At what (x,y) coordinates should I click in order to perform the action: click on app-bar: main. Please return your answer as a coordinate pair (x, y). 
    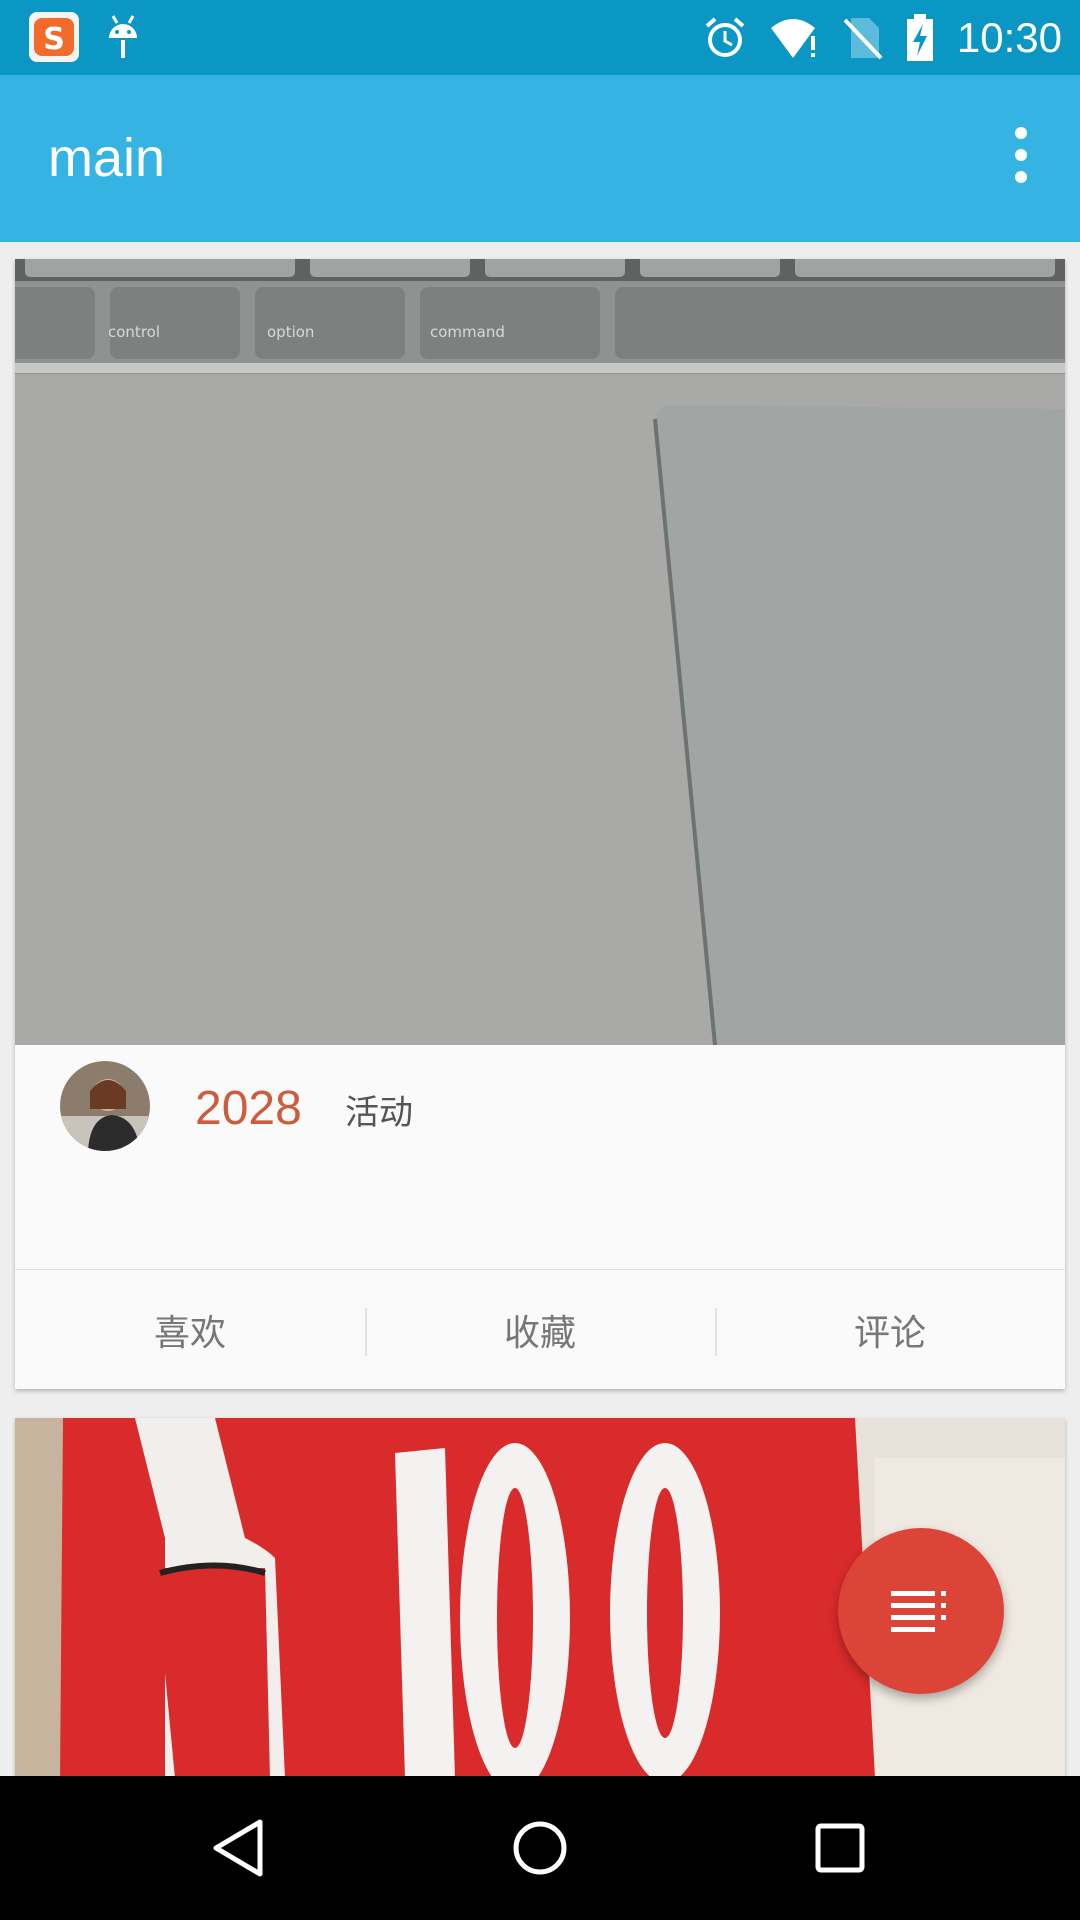
    Looking at the image, I should click on (540, 158).